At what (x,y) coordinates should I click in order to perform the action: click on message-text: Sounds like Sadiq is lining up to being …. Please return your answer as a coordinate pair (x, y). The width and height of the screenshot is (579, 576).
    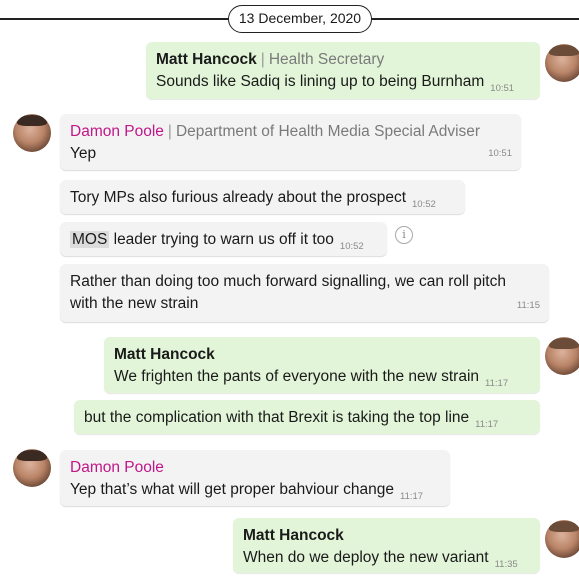
    Looking at the image, I should click on (320, 81).